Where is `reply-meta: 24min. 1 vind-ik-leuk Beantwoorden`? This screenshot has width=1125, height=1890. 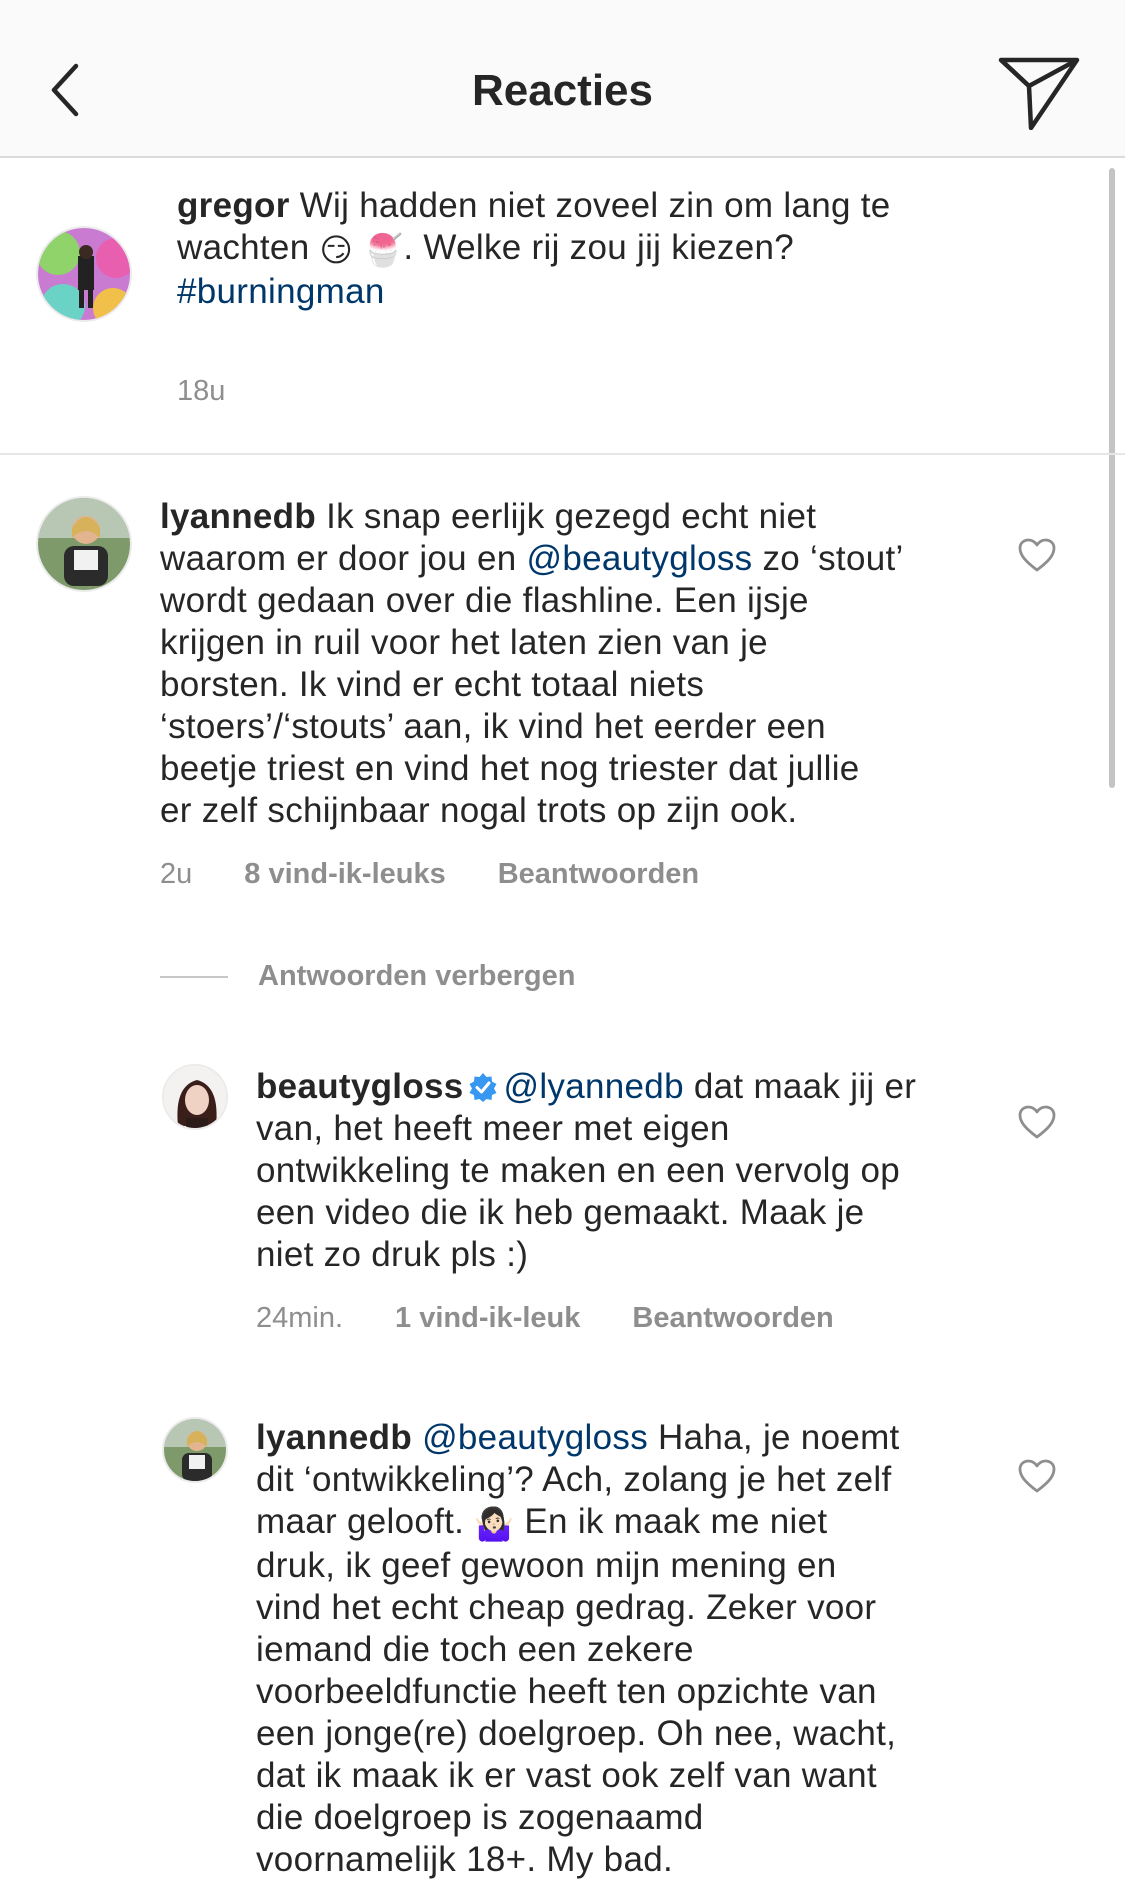 reply-meta: 24min. 1 vind-ik-leuk Beantwoorden is located at coordinates (571, 1318).